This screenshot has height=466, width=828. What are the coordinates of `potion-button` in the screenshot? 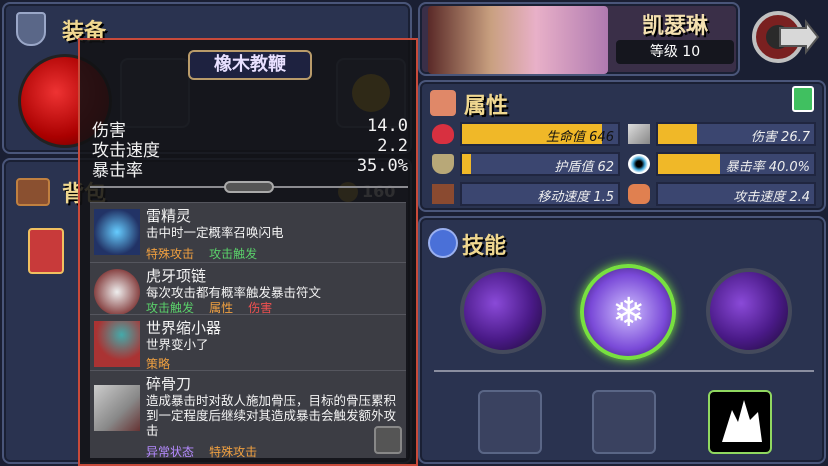 It's located at (803, 99).